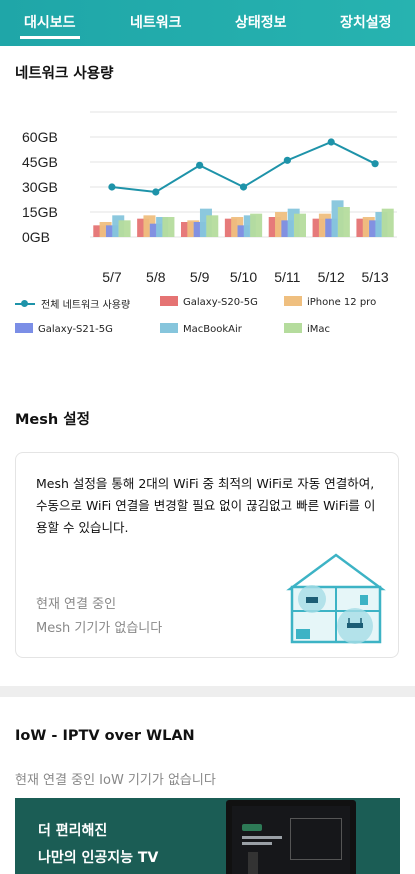  Describe the element at coordinates (99, 617) in the screenshot. I see `mesh-status: 현재 연결 중인 Mesh 기기가 없습니다` at that location.